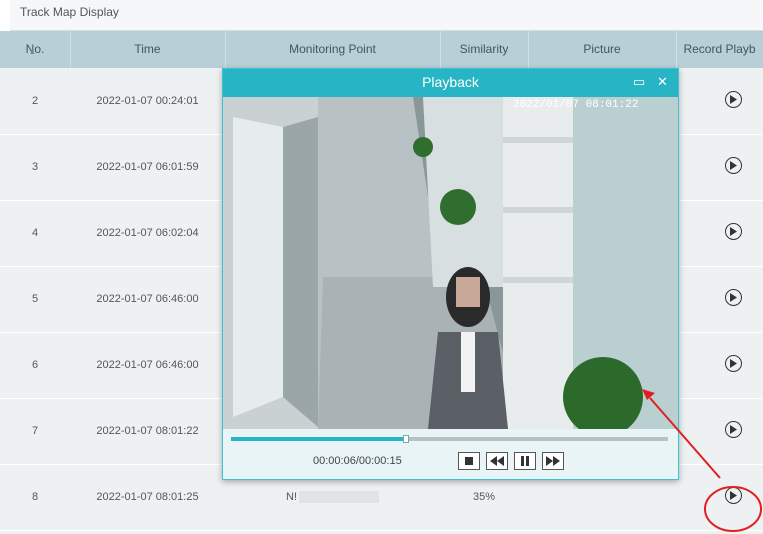 This screenshot has width=763, height=534. I want to click on highlight-circle, so click(733, 509).